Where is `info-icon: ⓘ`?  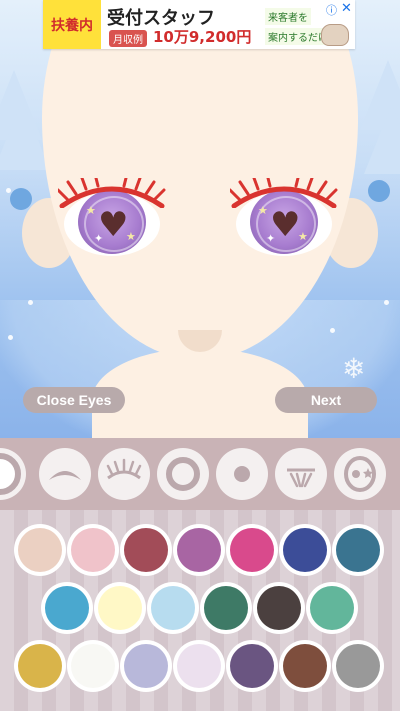
info-icon: ⓘ is located at coordinates (331, 10).